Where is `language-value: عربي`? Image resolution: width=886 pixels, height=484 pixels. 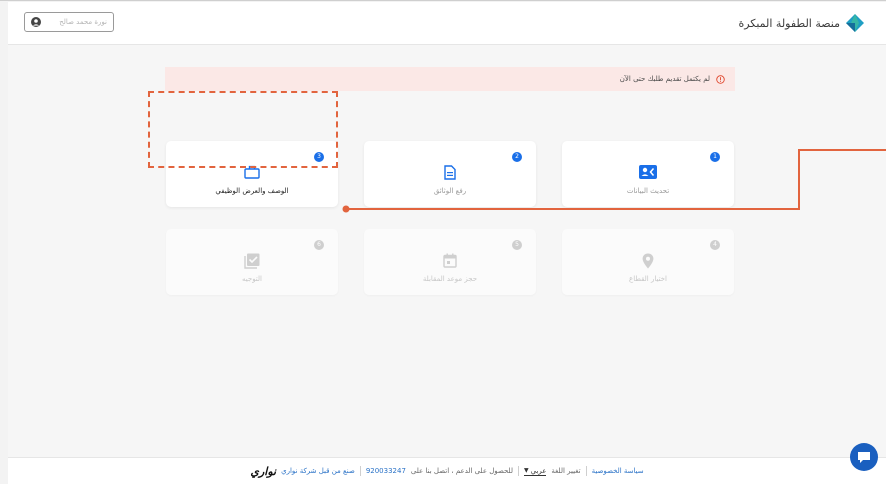
language-value: عربي is located at coordinates (538, 470).